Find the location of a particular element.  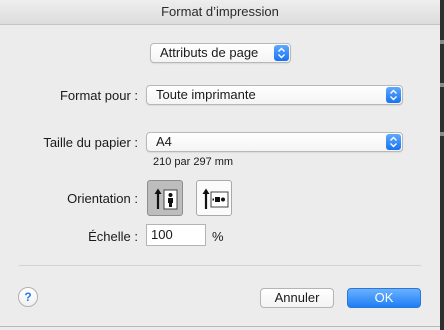

portrait-orientation-icon is located at coordinates (166, 199).